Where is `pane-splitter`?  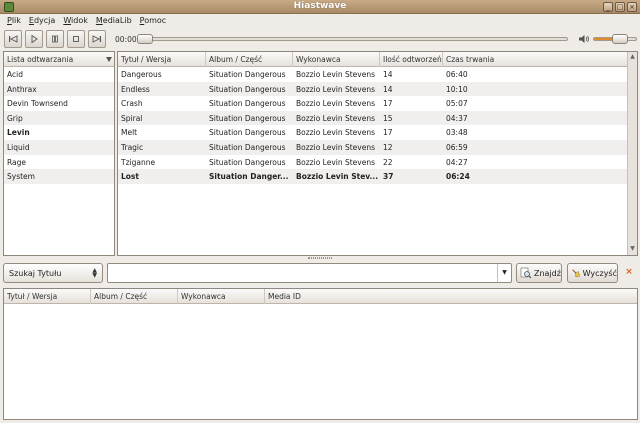
pane-splitter is located at coordinates (320, 258).